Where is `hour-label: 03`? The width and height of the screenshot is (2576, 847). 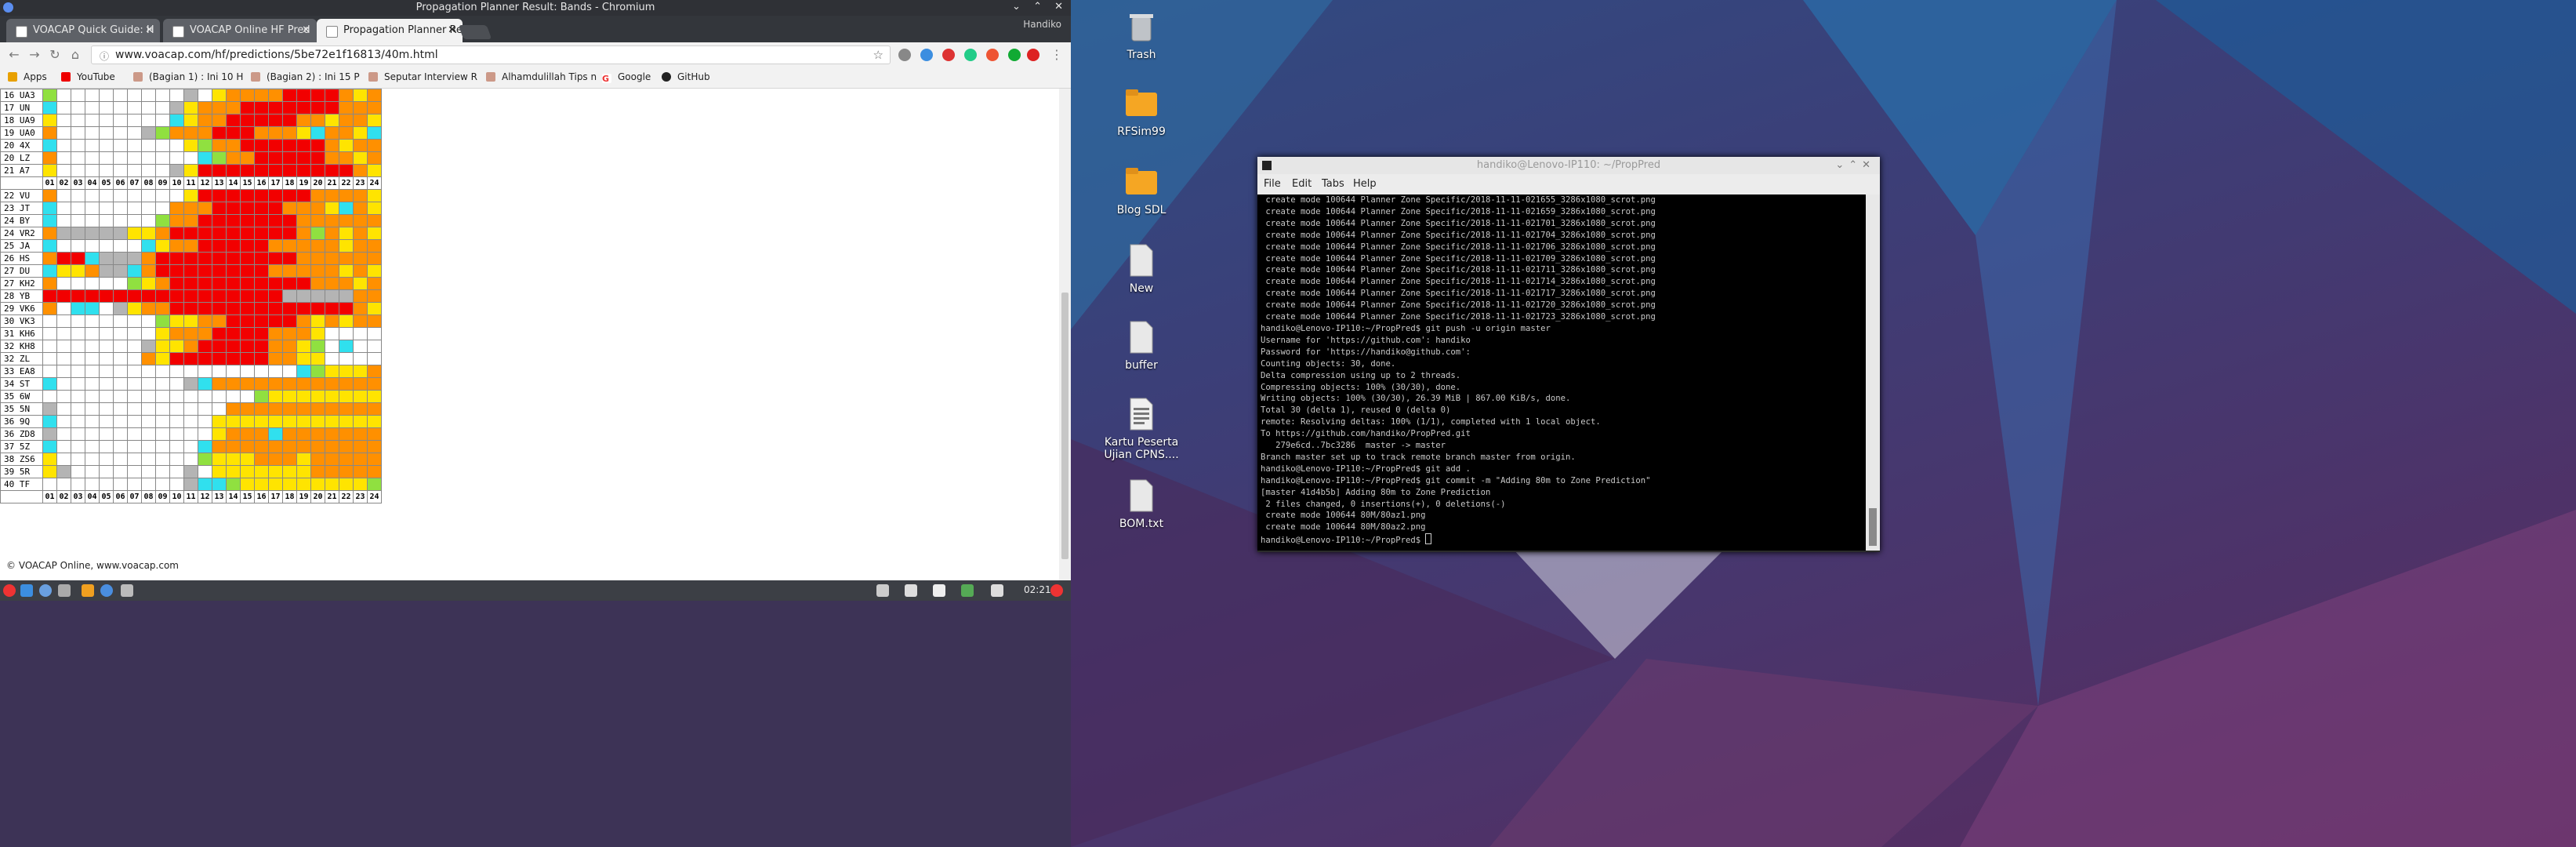
hour-label: 03 is located at coordinates (78, 183).